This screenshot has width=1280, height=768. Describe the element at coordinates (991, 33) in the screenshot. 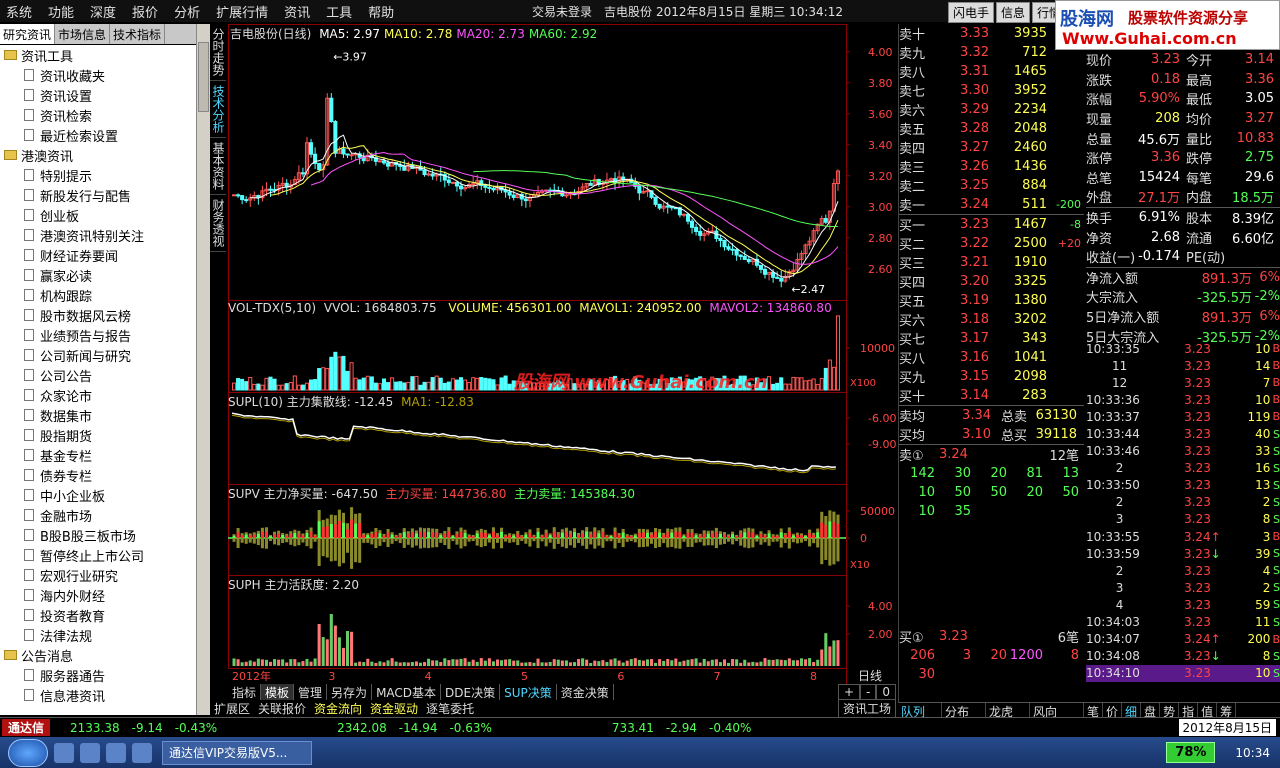

I see `ask-row: 卖十 3.33 3935` at that location.